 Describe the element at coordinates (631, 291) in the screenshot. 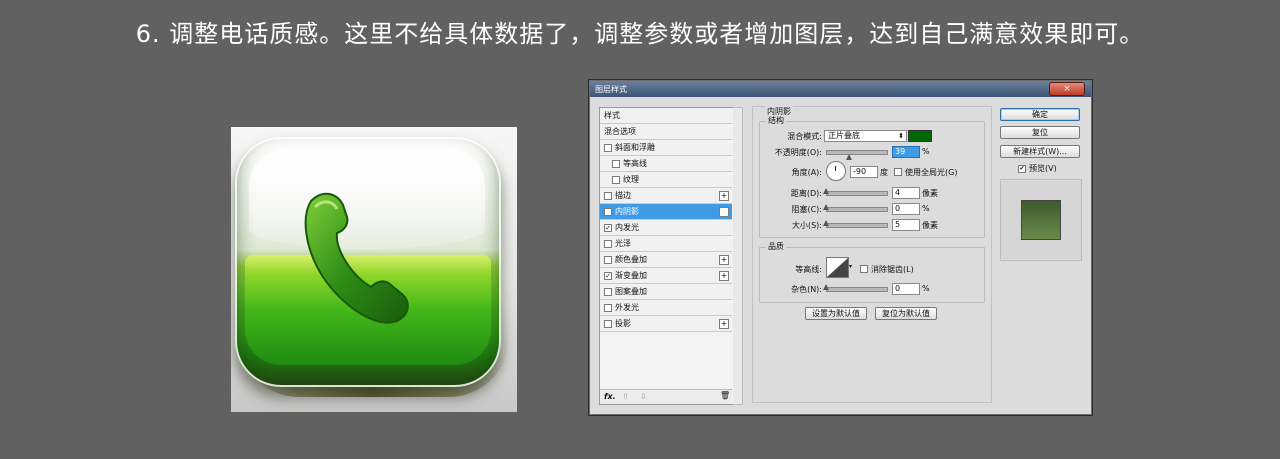

I see `style-item-label: 图案叠加` at that location.